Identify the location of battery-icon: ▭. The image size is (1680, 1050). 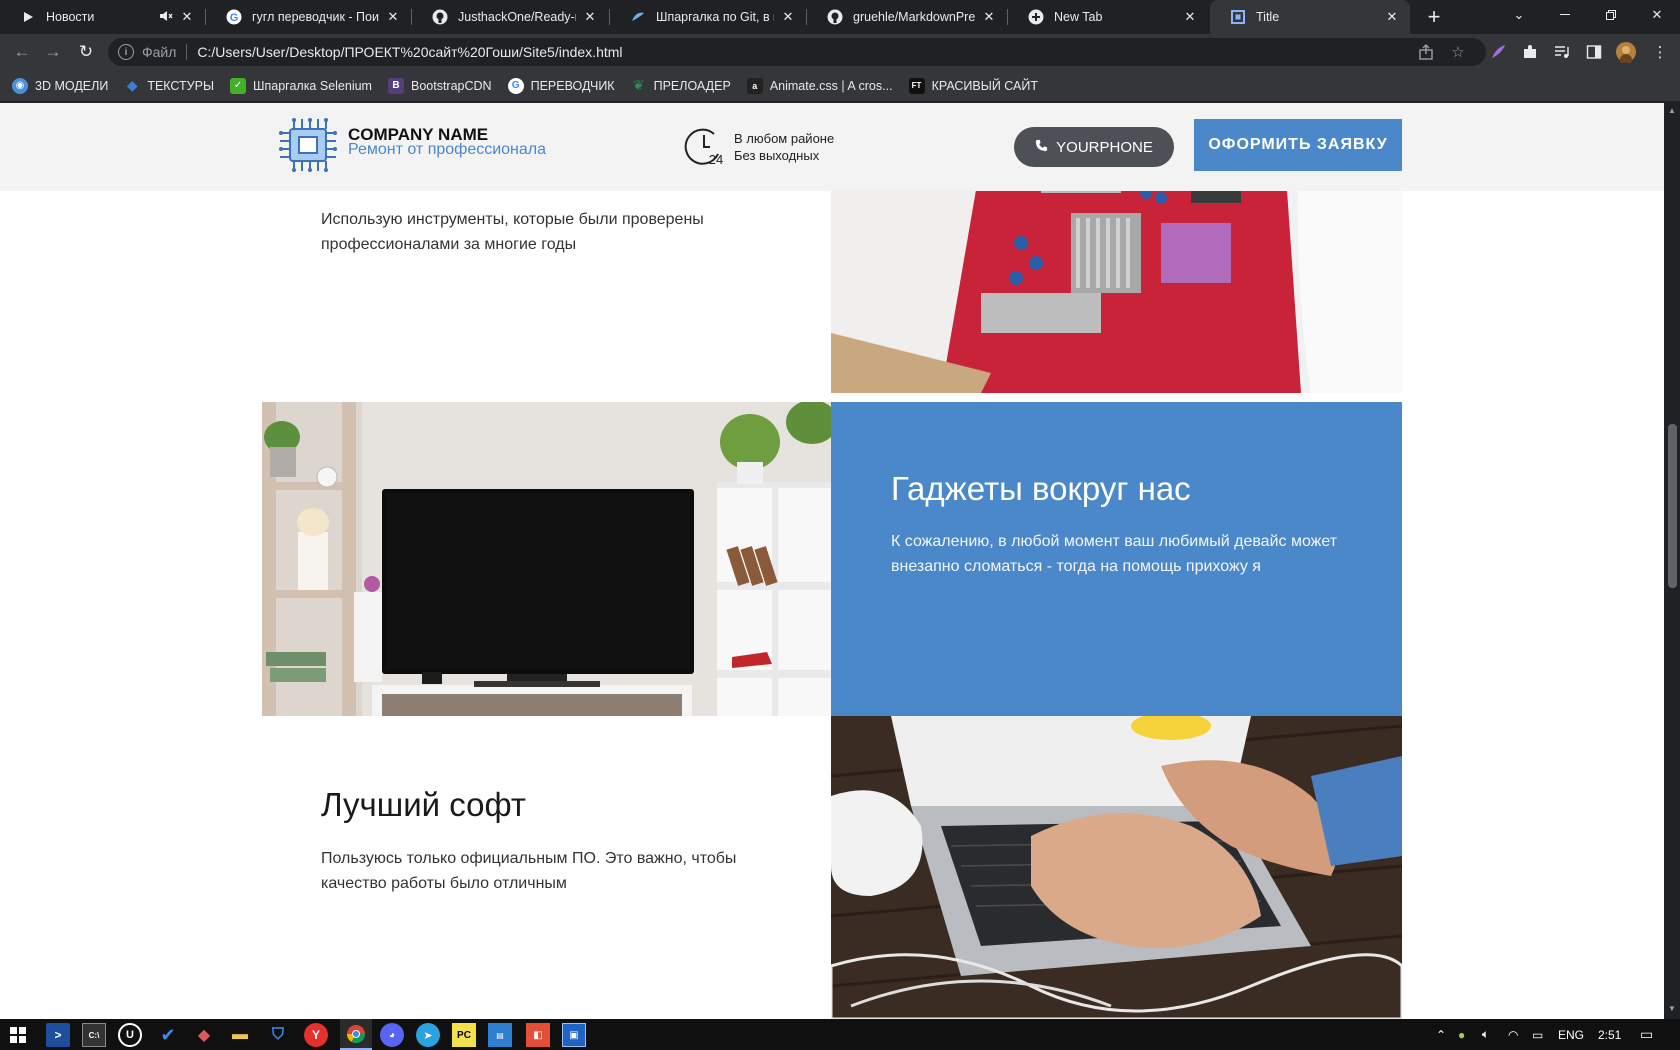
(1537, 1034).